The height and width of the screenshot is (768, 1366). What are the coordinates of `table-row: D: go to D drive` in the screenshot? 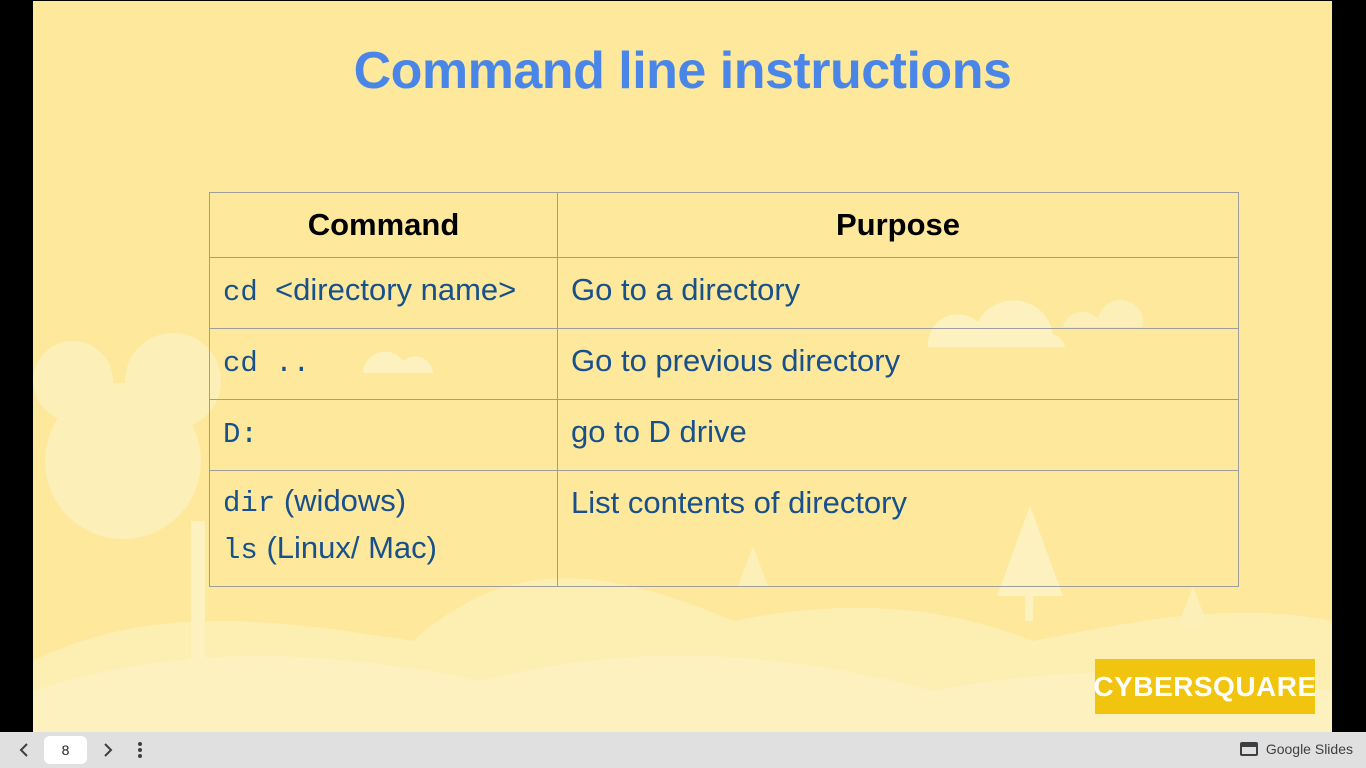 It's located at (724, 435).